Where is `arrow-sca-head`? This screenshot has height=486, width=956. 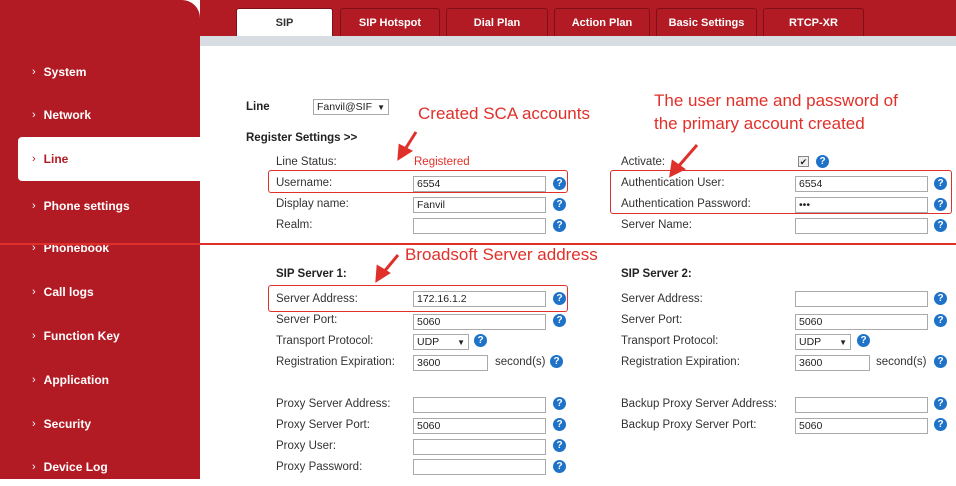
arrow-sca-head is located at coordinates (405, 152).